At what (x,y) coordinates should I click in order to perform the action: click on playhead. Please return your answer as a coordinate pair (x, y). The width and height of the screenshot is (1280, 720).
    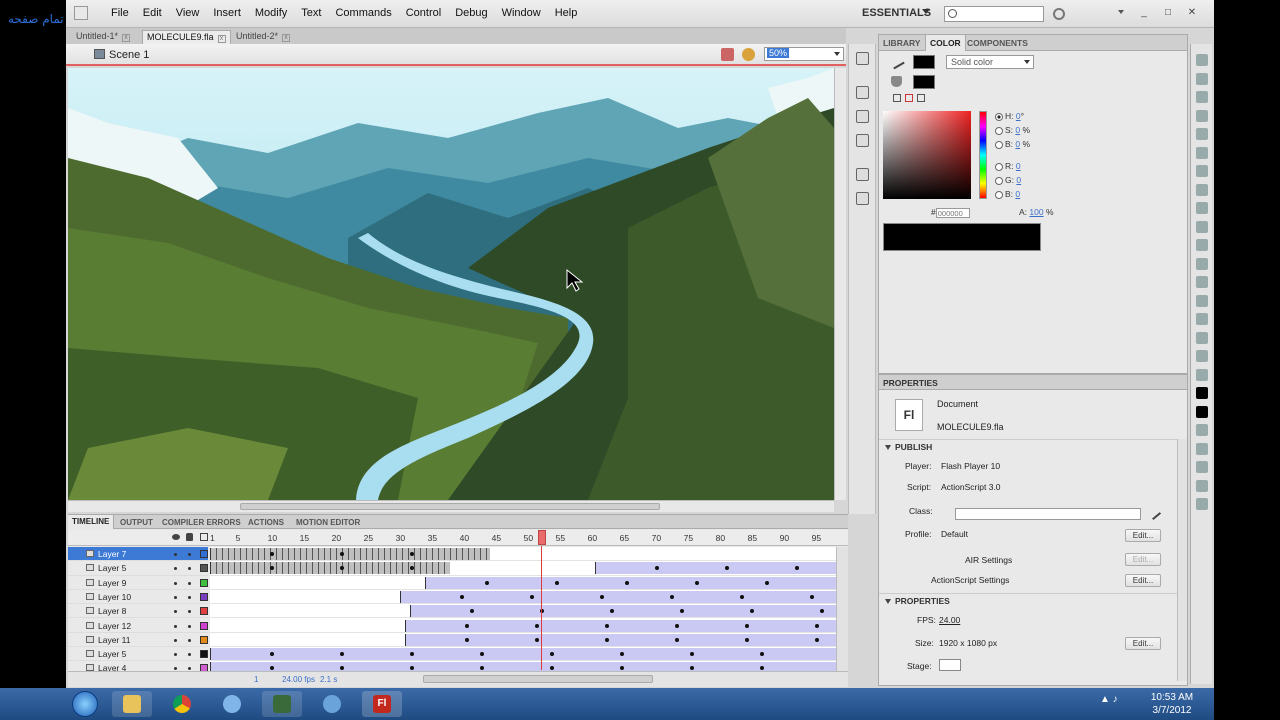
    Looking at the image, I should click on (542, 537).